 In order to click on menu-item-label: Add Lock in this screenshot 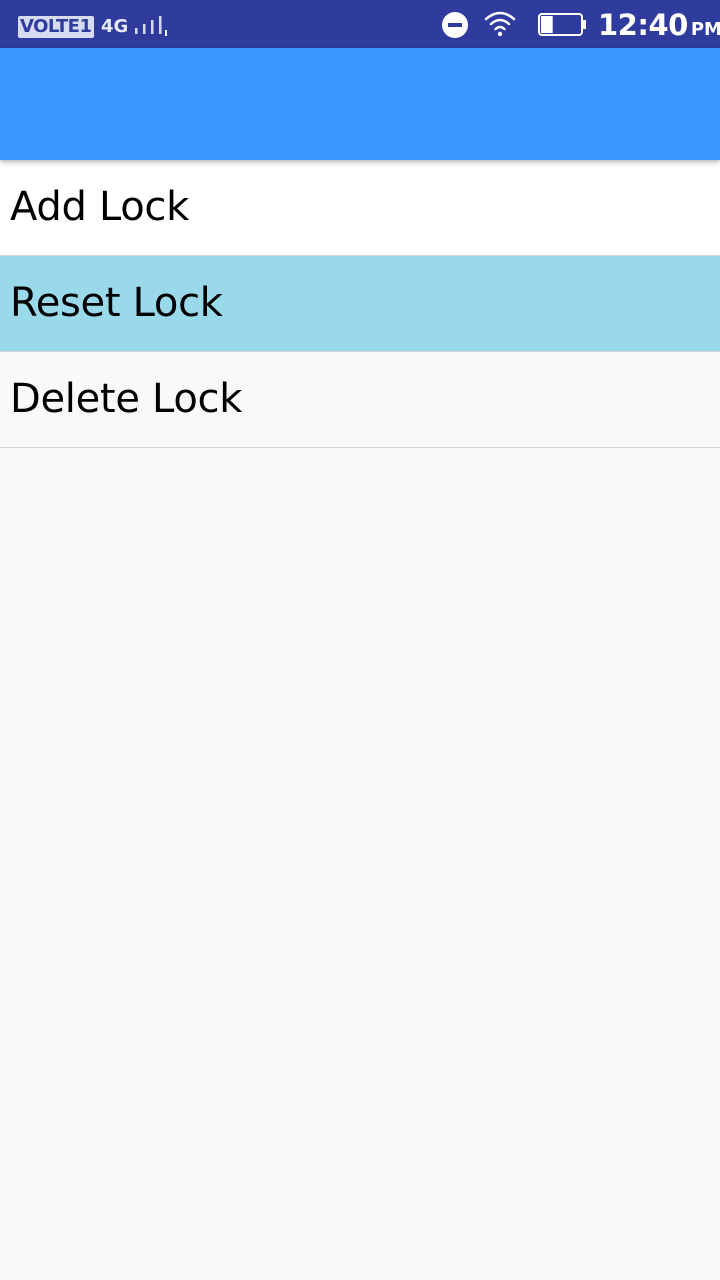, I will do `click(99, 207)`.